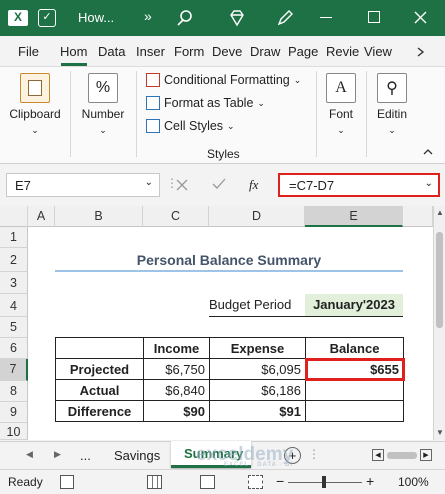 This screenshot has height=494, width=445. I want to click on header-cell-empty, so click(99, 348).